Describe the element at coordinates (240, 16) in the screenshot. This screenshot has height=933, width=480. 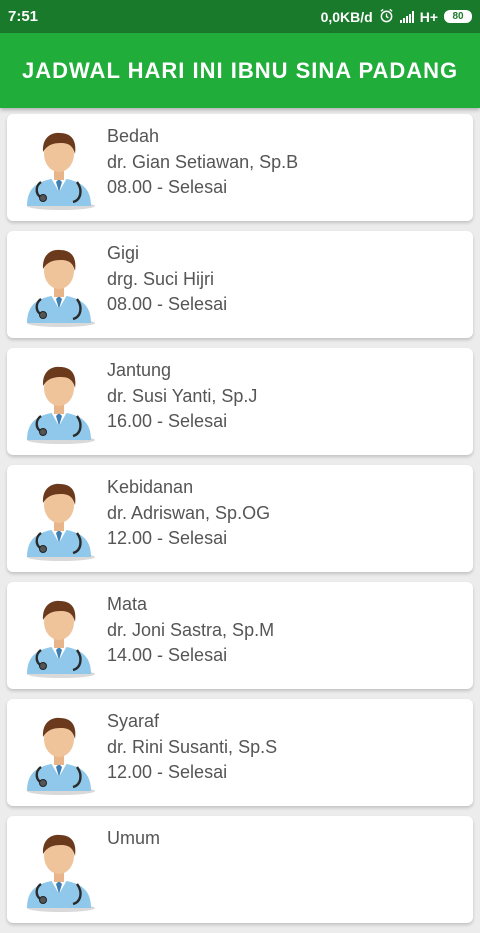
I see `status-bar: 7:51 0,0KB/d H+ 80` at that location.